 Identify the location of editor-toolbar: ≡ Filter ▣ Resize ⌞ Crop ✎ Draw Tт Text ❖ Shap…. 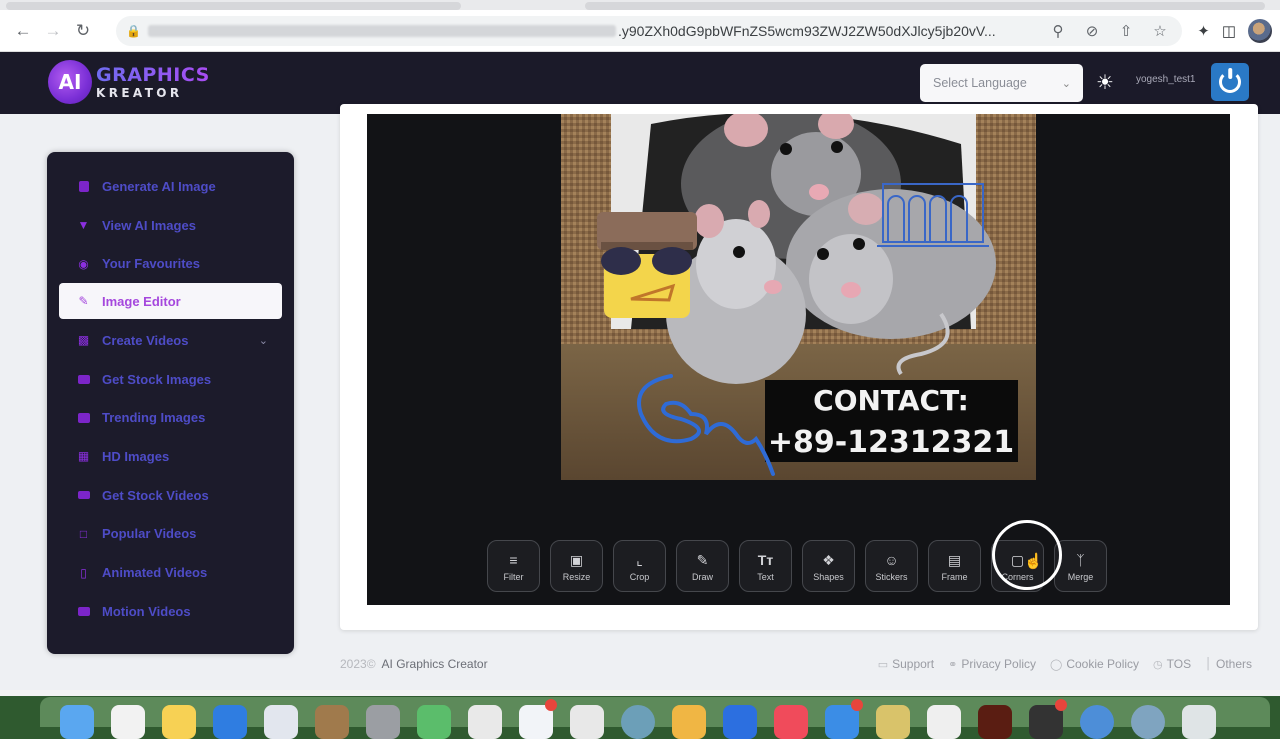
(797, 566).